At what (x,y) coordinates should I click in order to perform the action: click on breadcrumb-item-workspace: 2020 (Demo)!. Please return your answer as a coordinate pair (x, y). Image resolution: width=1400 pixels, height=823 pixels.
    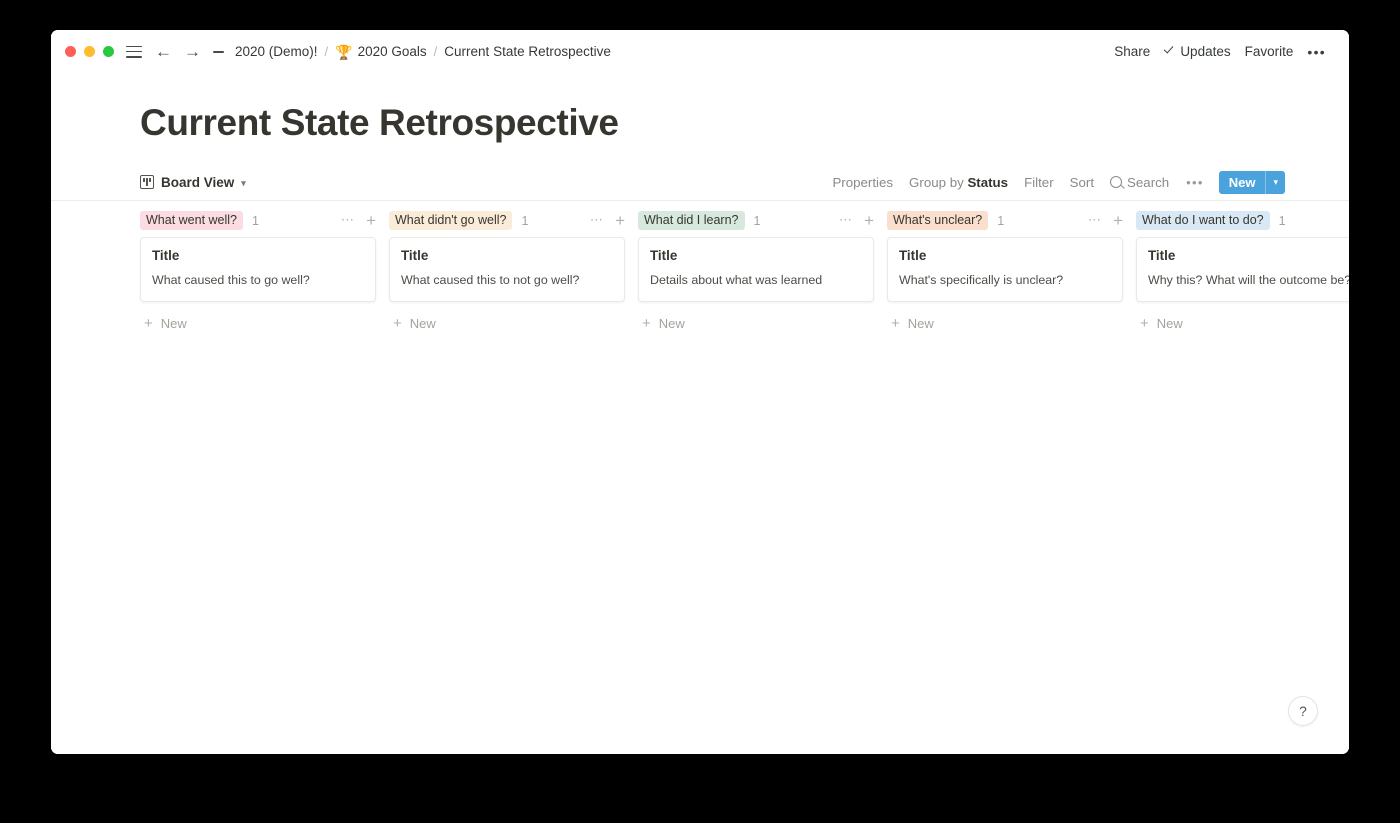
    Looking at the image, I should click on (276, 51).